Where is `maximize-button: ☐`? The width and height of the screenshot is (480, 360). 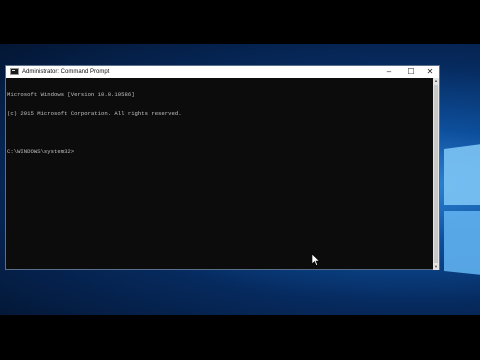 maximize-button: ☐ is located at coordinates (411, 72).